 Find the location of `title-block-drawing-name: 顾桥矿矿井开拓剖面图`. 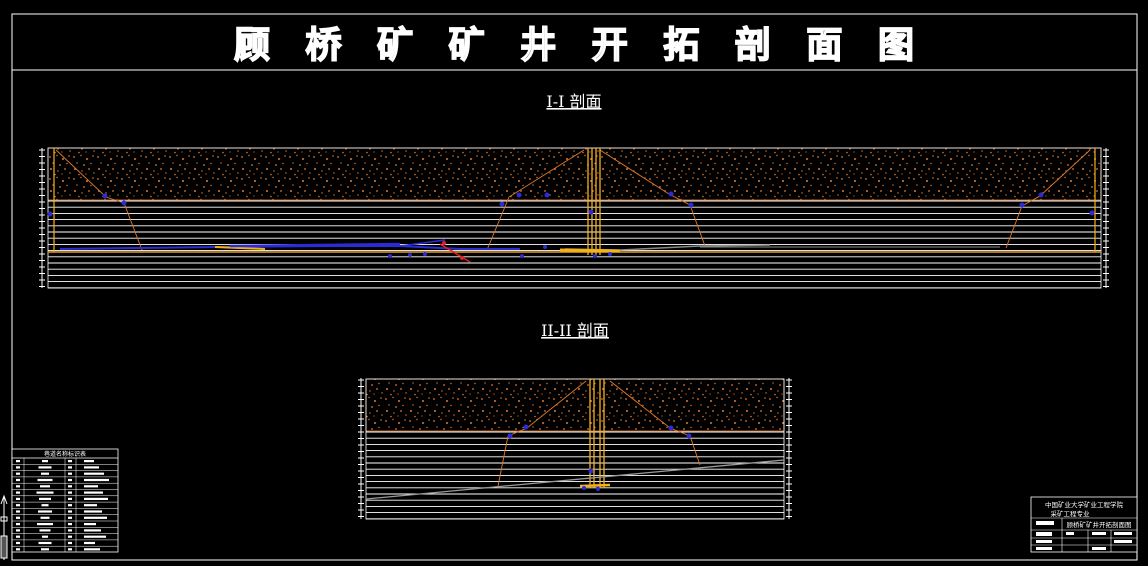

title-block-drawing-name: 顾桥矿矿井开拓剖面图 is located at coordinates (1099, 524).